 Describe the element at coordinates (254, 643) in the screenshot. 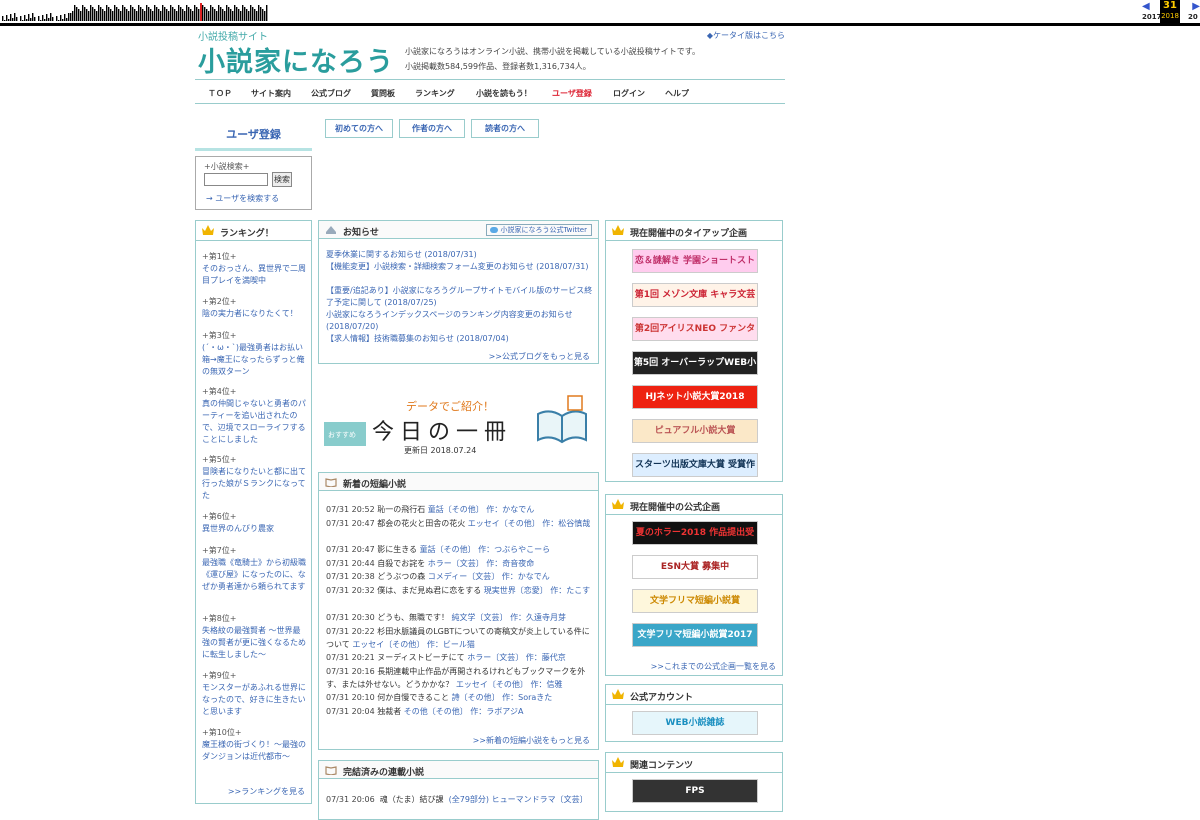

I see `rank-title: 失格紋の最強賢者 ～世界最強の賢者が更に強くなるために転生しました～` at that location.